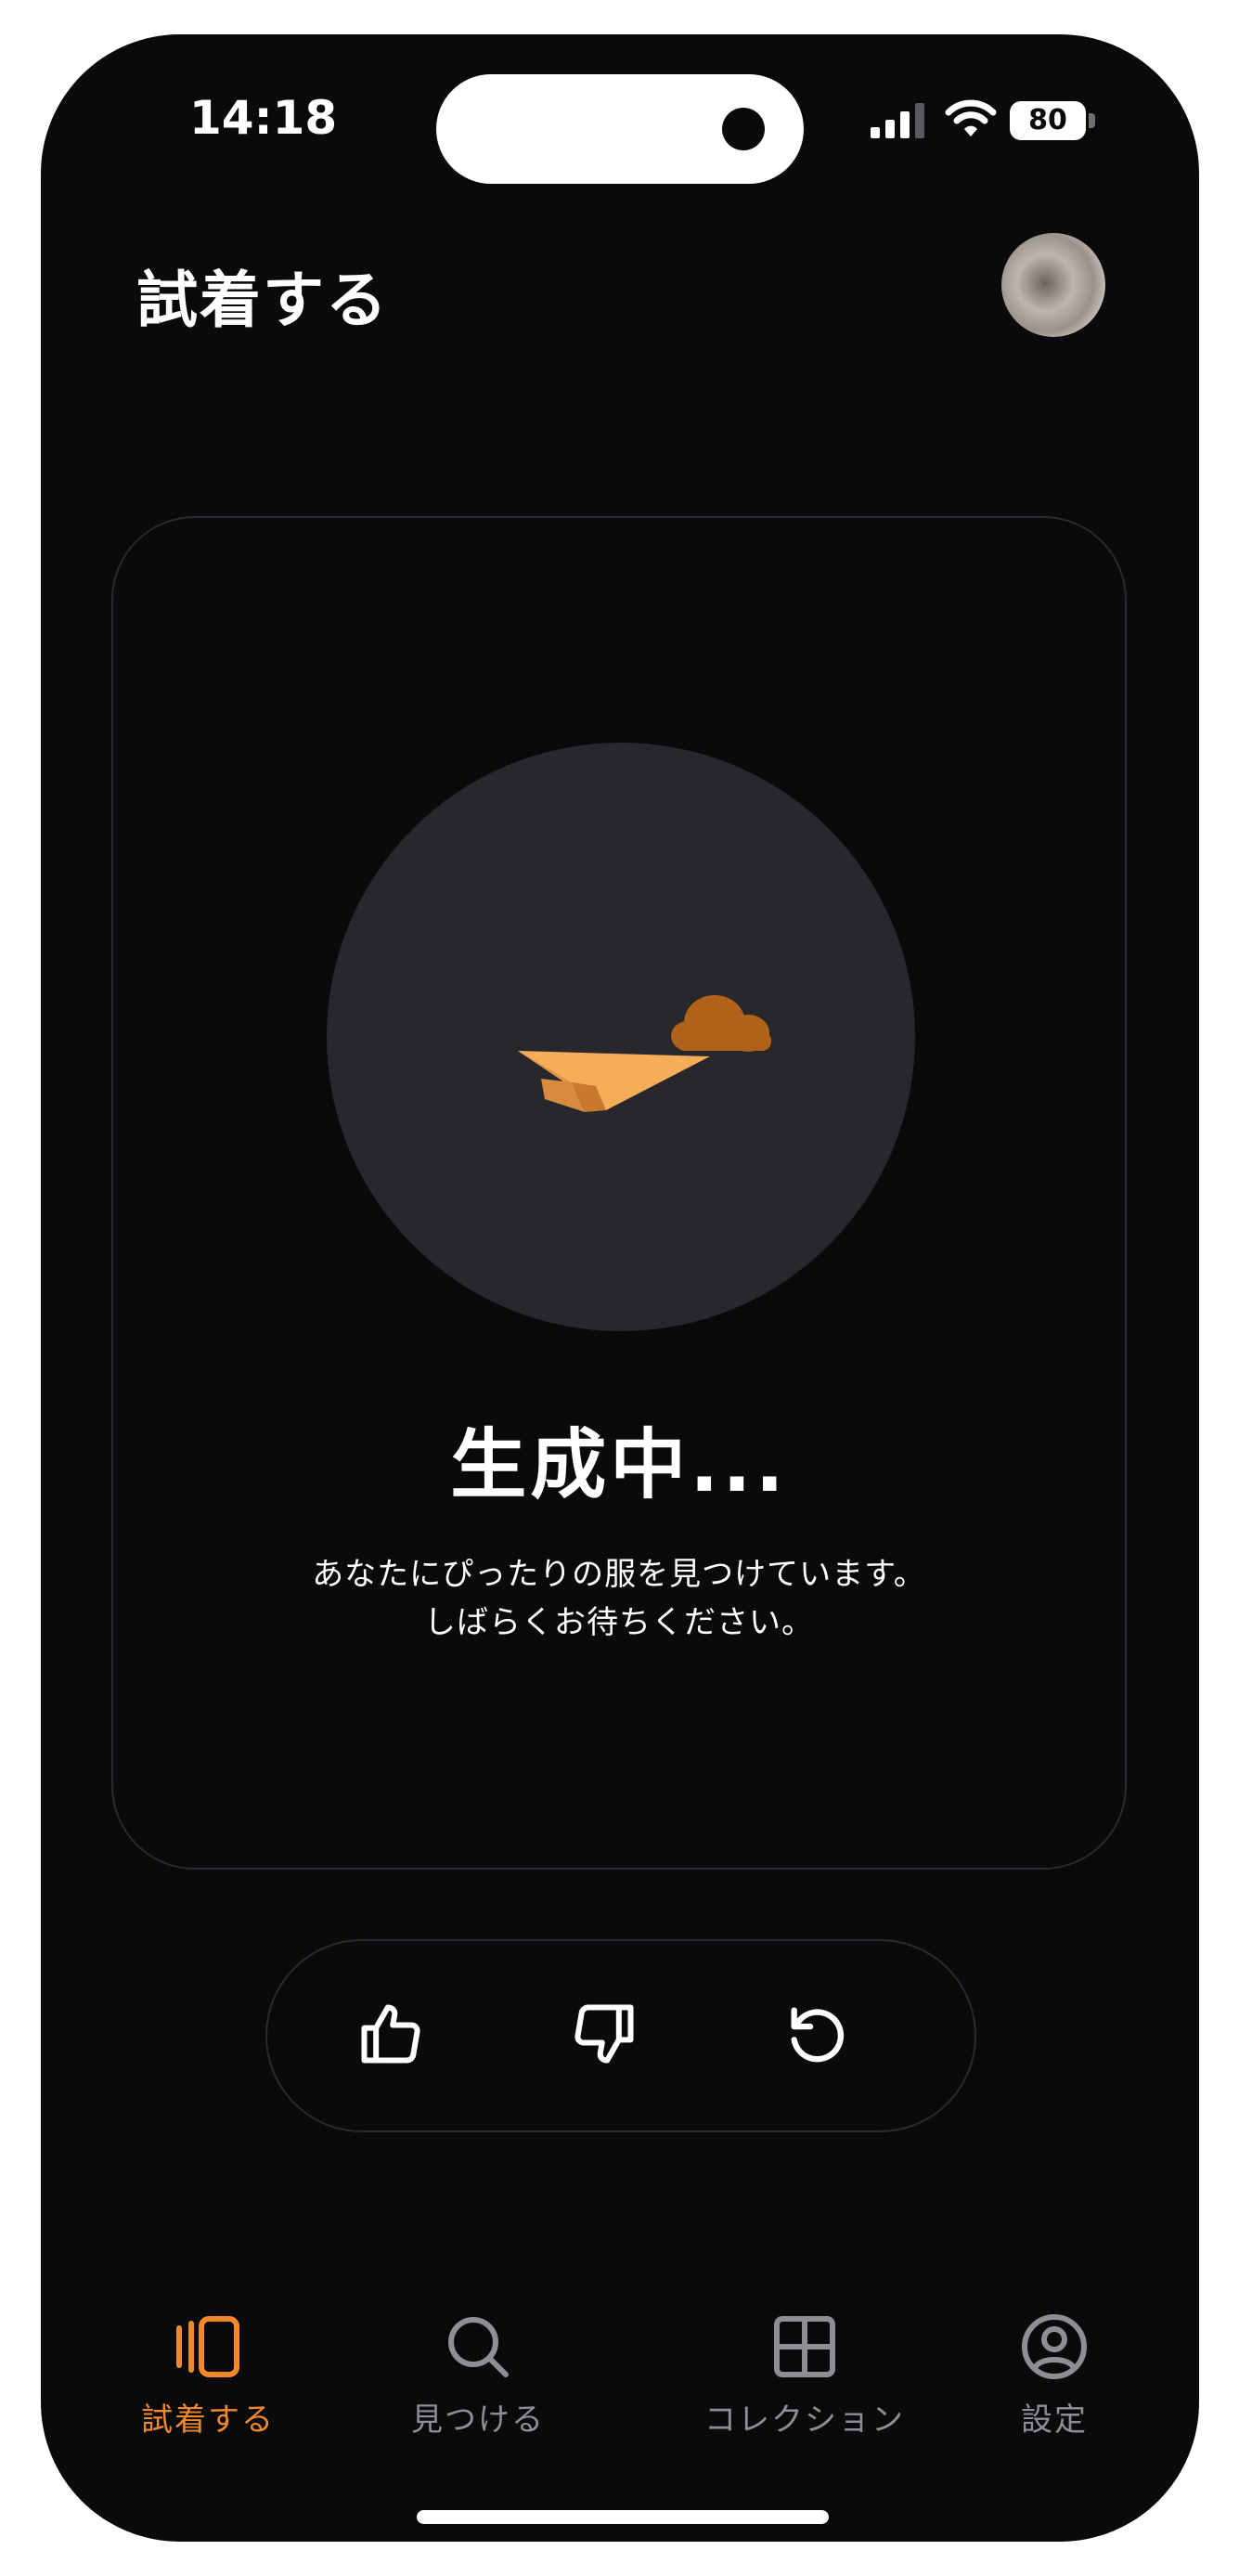 Image resolution: width=1239 pixels, height=2576 pixels. What do you see at coordinates (1048, 120) in the screenshot?
I see `battery-icon: 80` at bounding box center [1048, 120].